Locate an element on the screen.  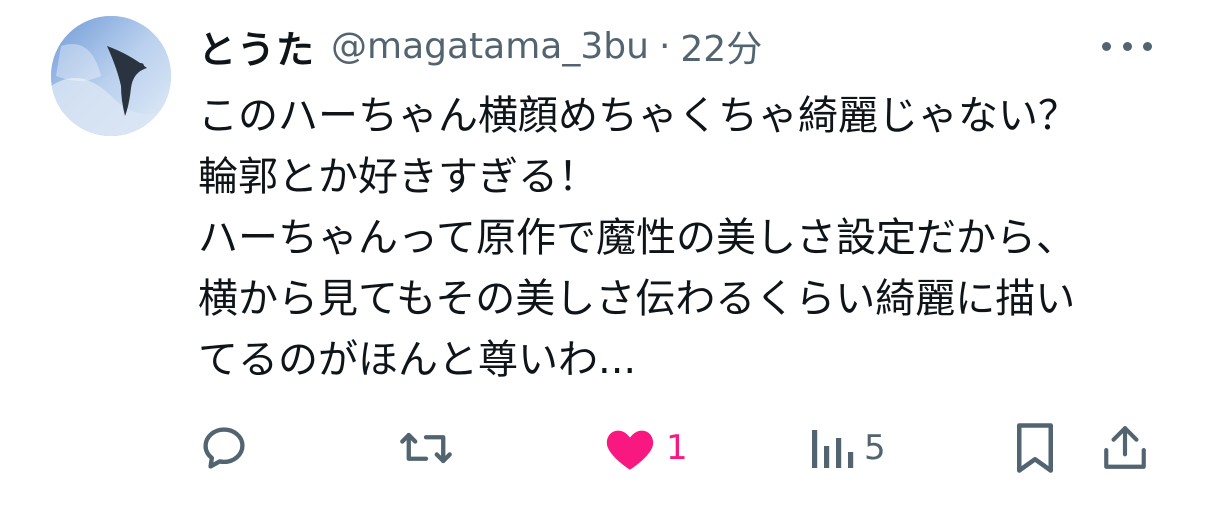
avatar is located at coordinates (111, 76).